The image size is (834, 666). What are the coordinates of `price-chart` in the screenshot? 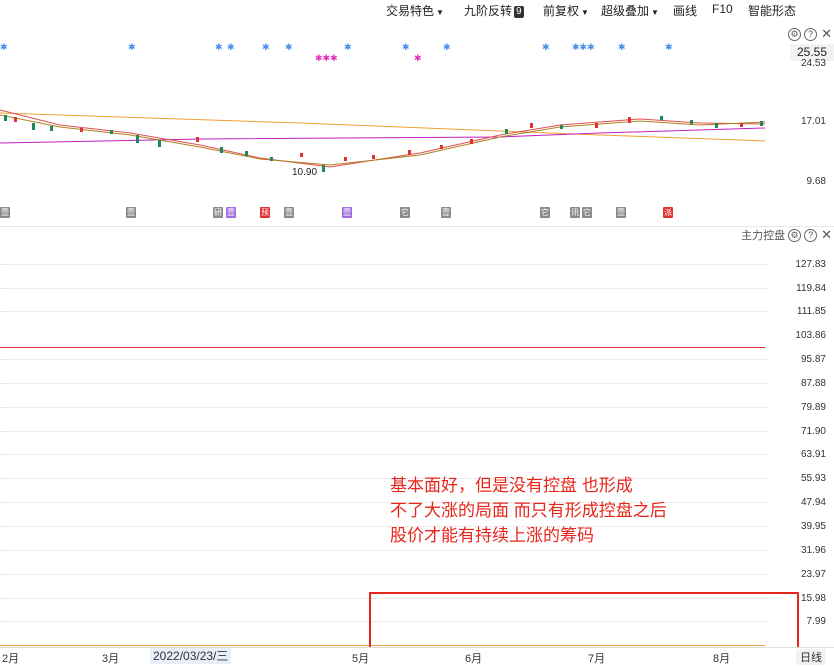 It's located at (383, 140).